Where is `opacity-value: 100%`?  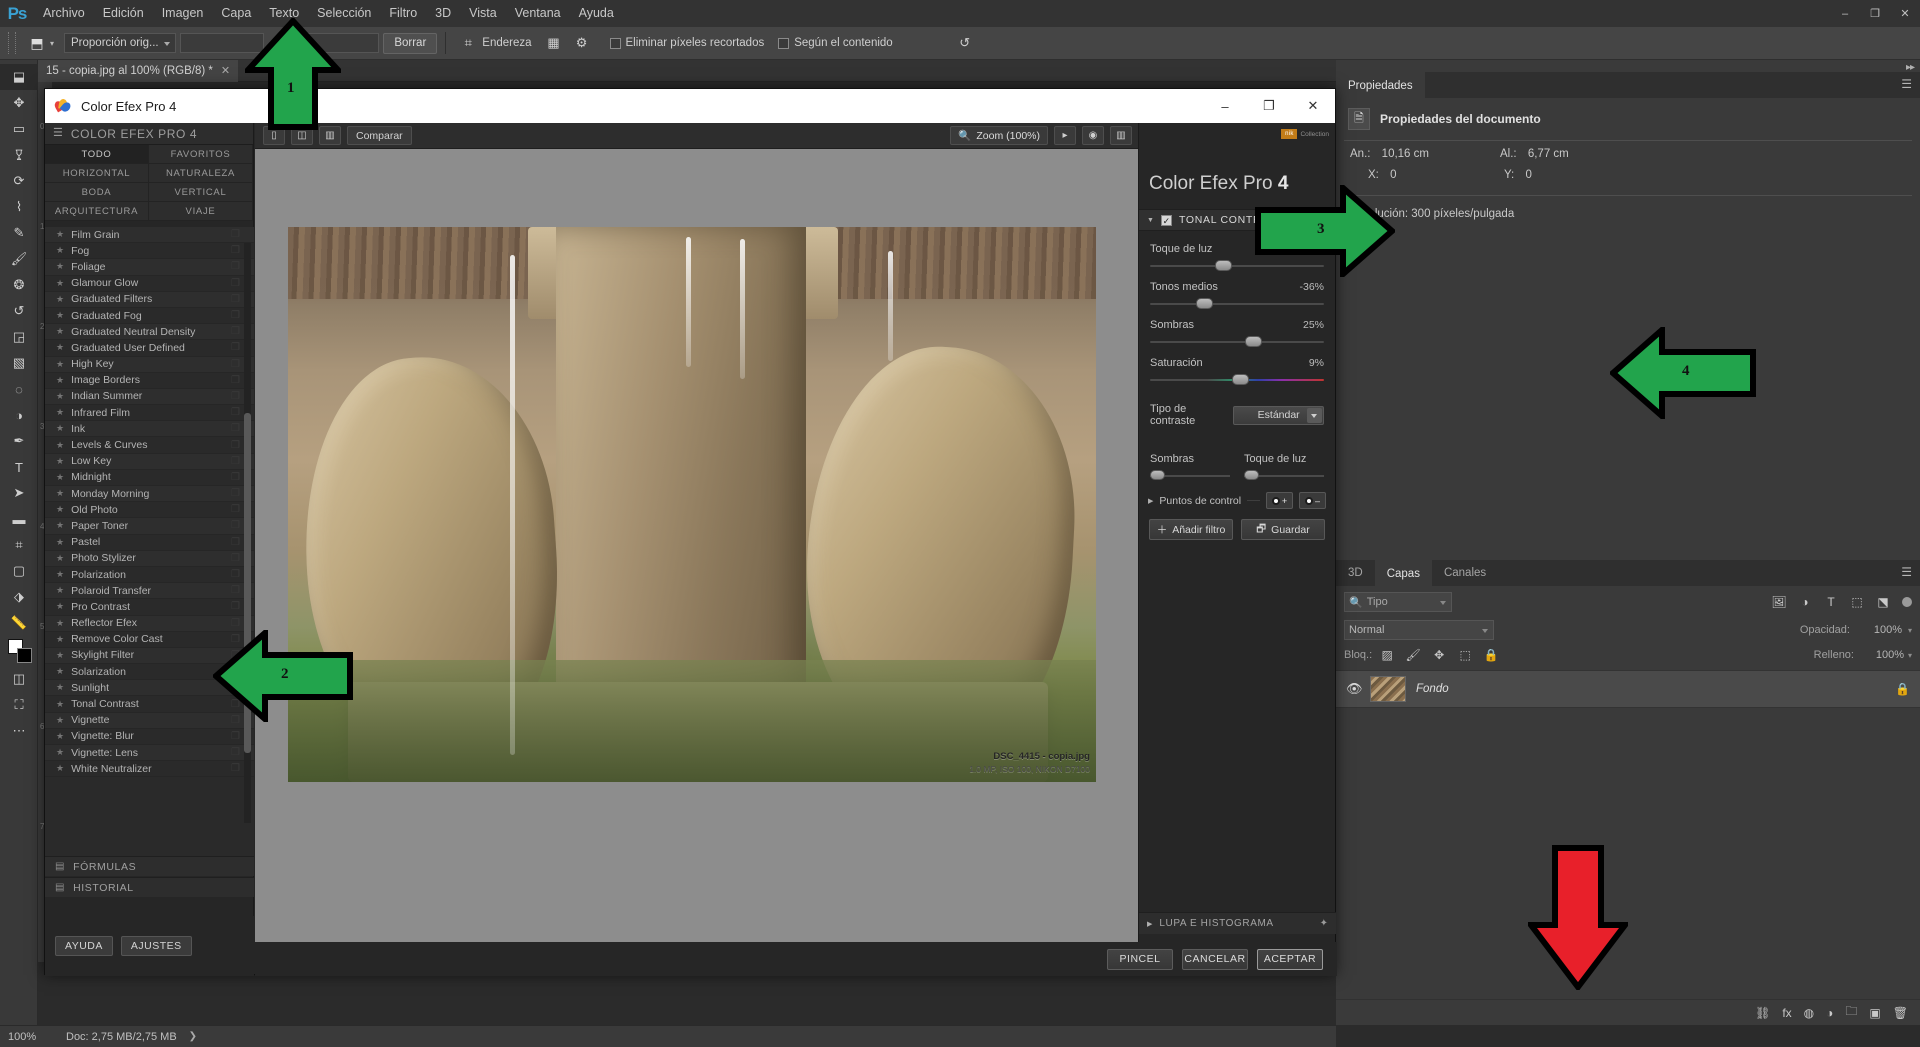 opacity-value: 100% is located at coordinates (1879, 630).